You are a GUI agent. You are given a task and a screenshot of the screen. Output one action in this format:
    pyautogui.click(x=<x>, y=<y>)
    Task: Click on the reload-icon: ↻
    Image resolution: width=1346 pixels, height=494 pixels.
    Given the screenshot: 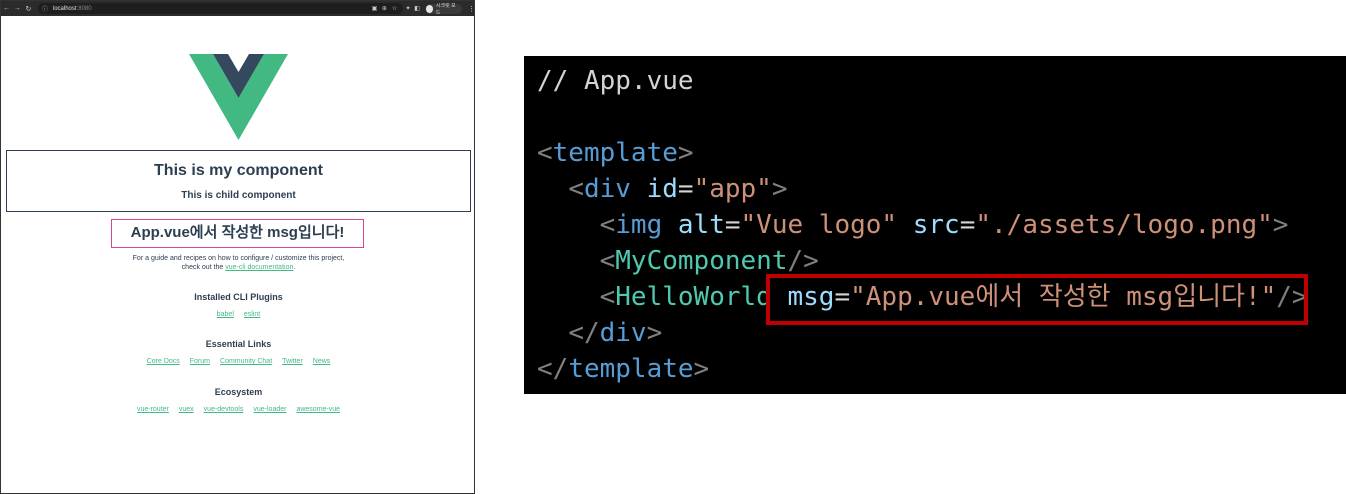 What is the action you would take?
    pyautogui.click(x=28, y=9)
    